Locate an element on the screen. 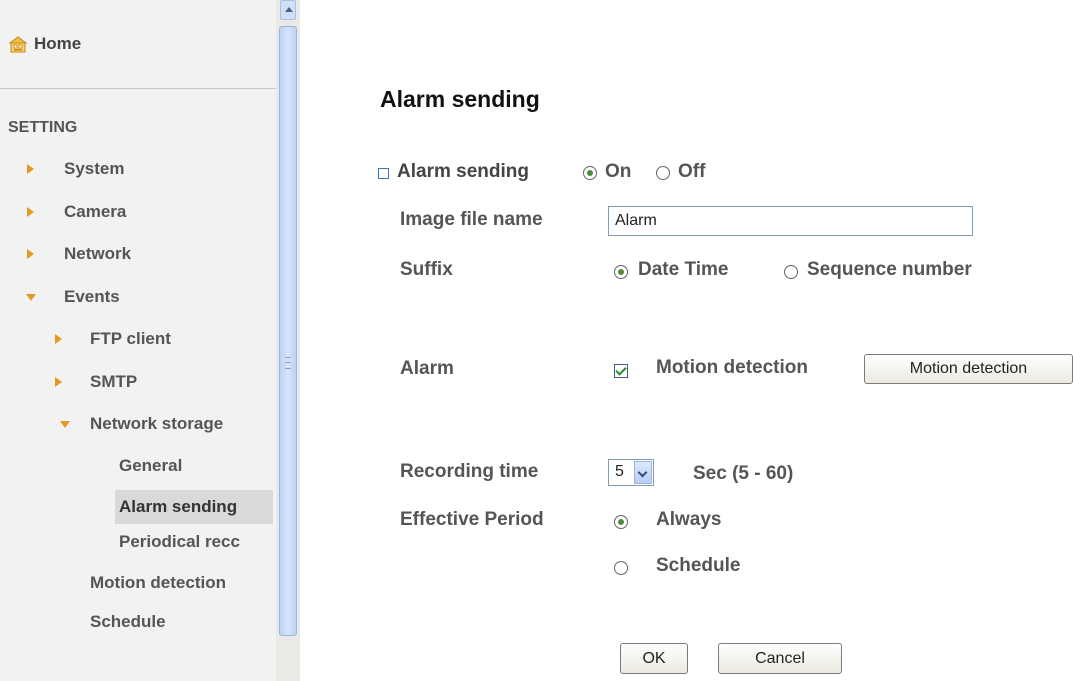 The height and width of the screenshot is (681, 1073). sidebar-item-camera: Camera is located at coordinates (95, 212).